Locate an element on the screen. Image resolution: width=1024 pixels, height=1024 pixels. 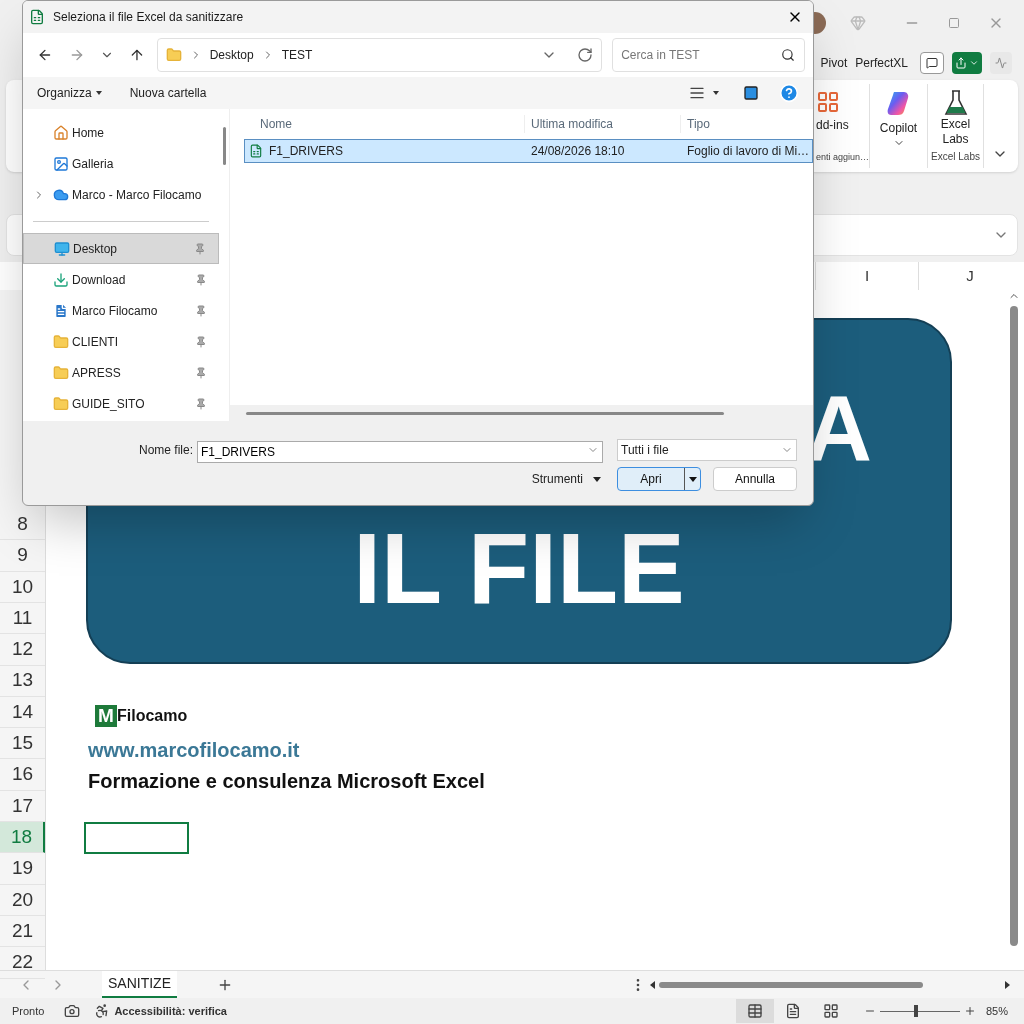
nav-item: CLIENTI is located at coordinates (121, 341).